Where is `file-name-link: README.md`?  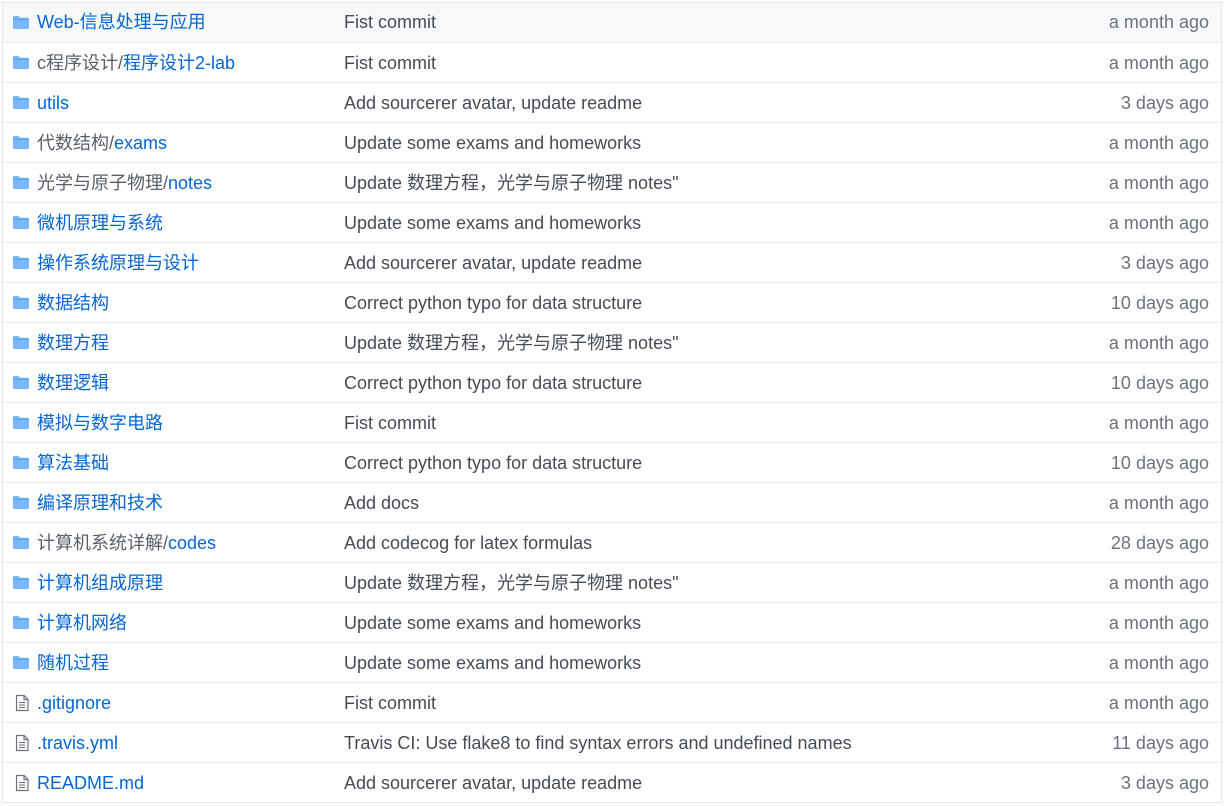
file-name-link: README.md is located at coordinates (90, 783).